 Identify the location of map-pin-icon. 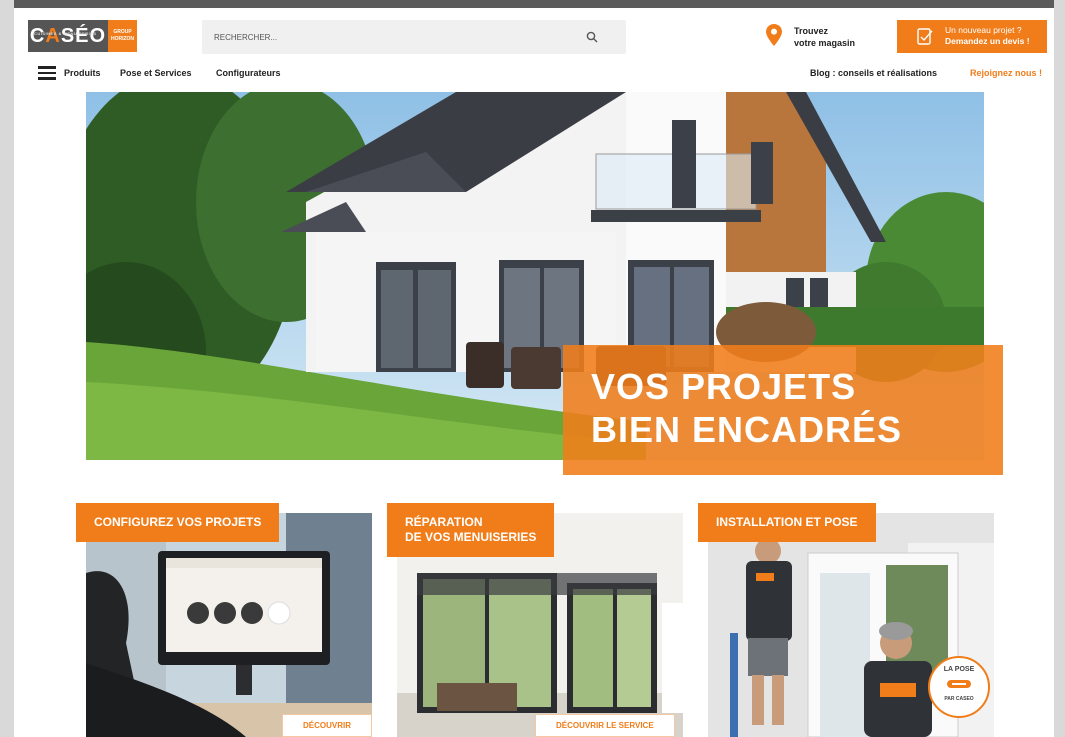
(774, 35).